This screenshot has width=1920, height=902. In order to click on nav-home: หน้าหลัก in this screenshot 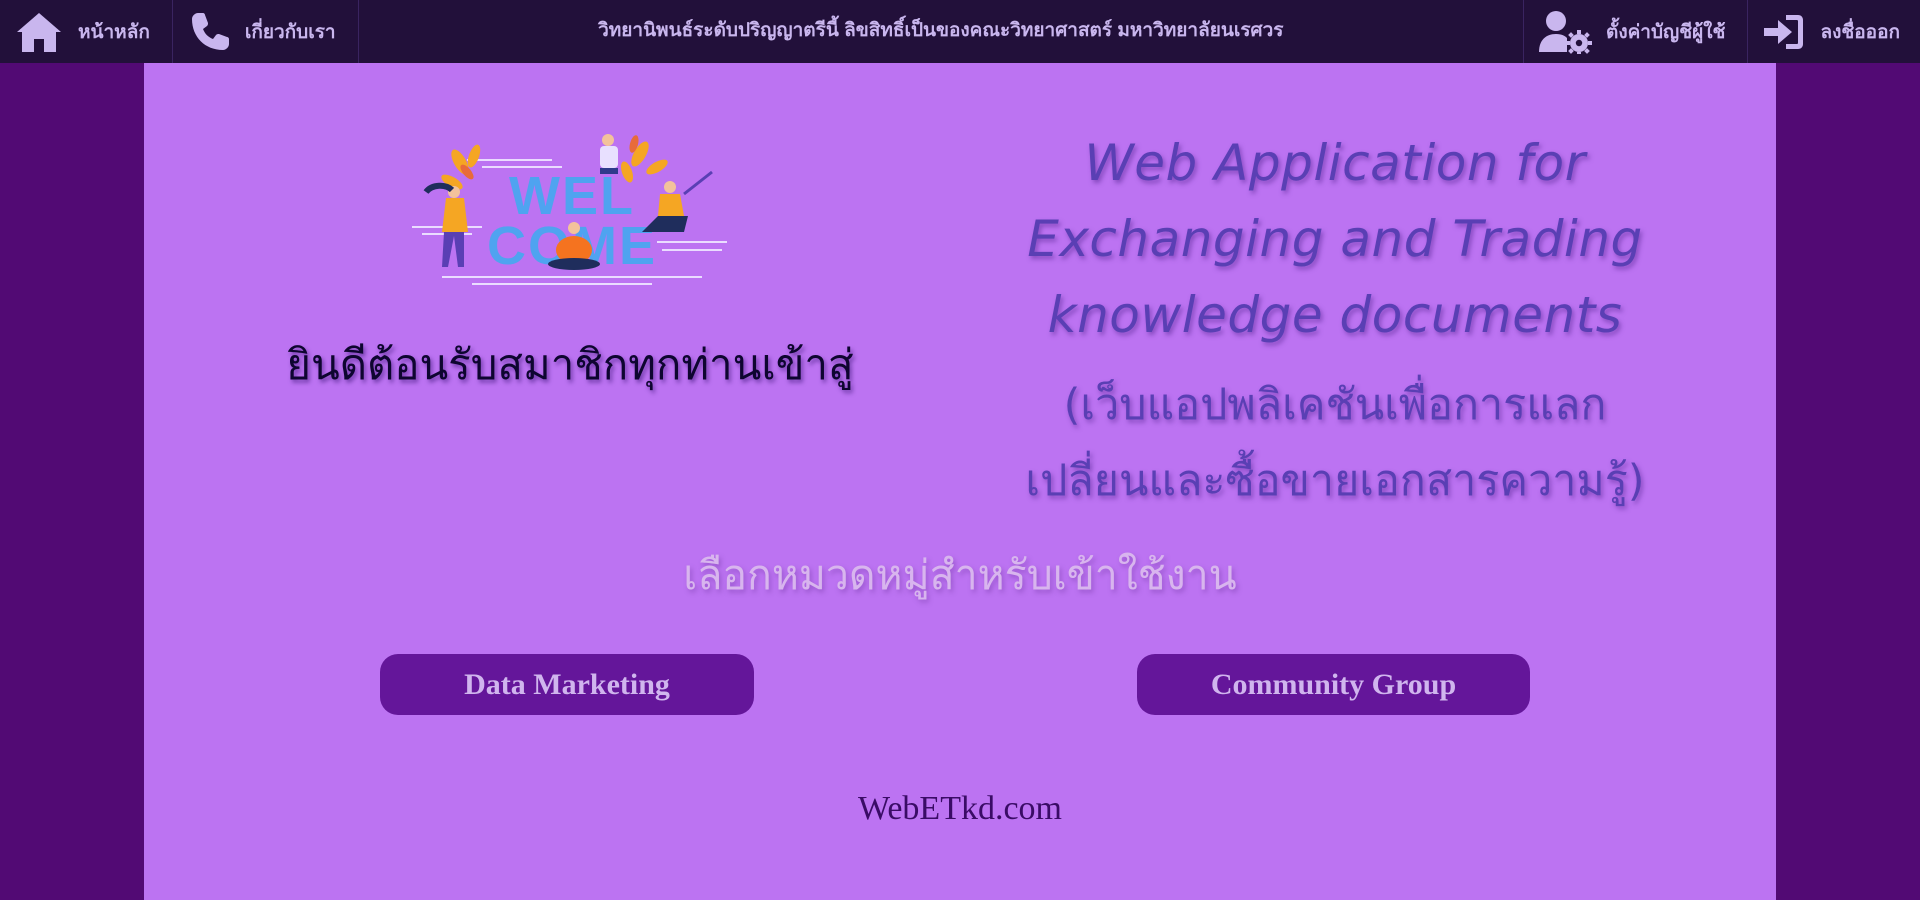, I will do `click(86, 31)`.